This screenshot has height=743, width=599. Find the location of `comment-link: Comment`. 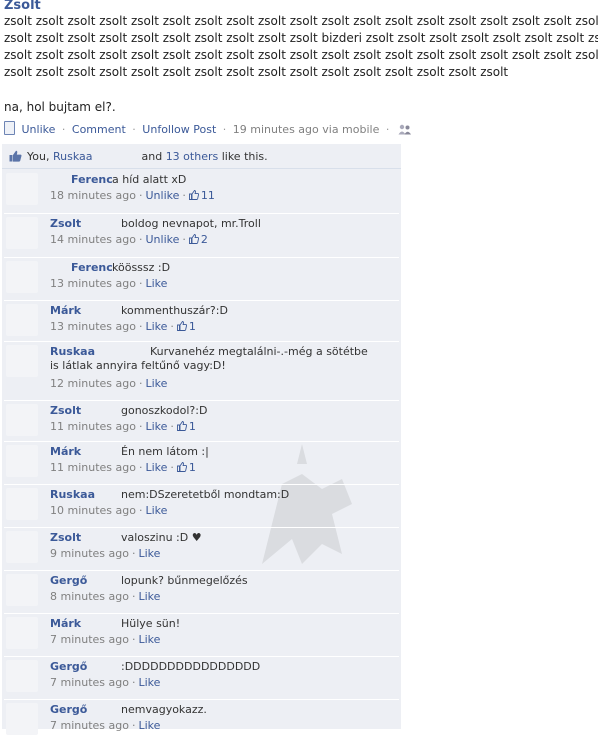

comment-link: Comment is located at coordinates (99, 129).